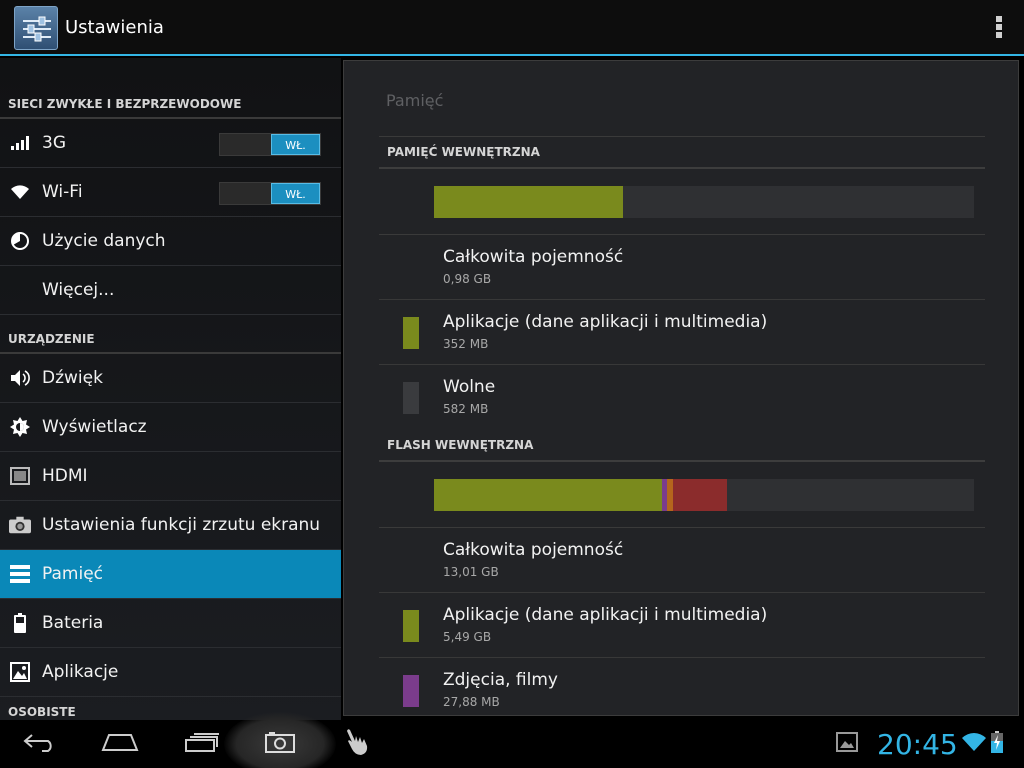  Describe the element at coordinates (415, 100) in the screenshot. I see `panel-title: Pamięć` at that location.